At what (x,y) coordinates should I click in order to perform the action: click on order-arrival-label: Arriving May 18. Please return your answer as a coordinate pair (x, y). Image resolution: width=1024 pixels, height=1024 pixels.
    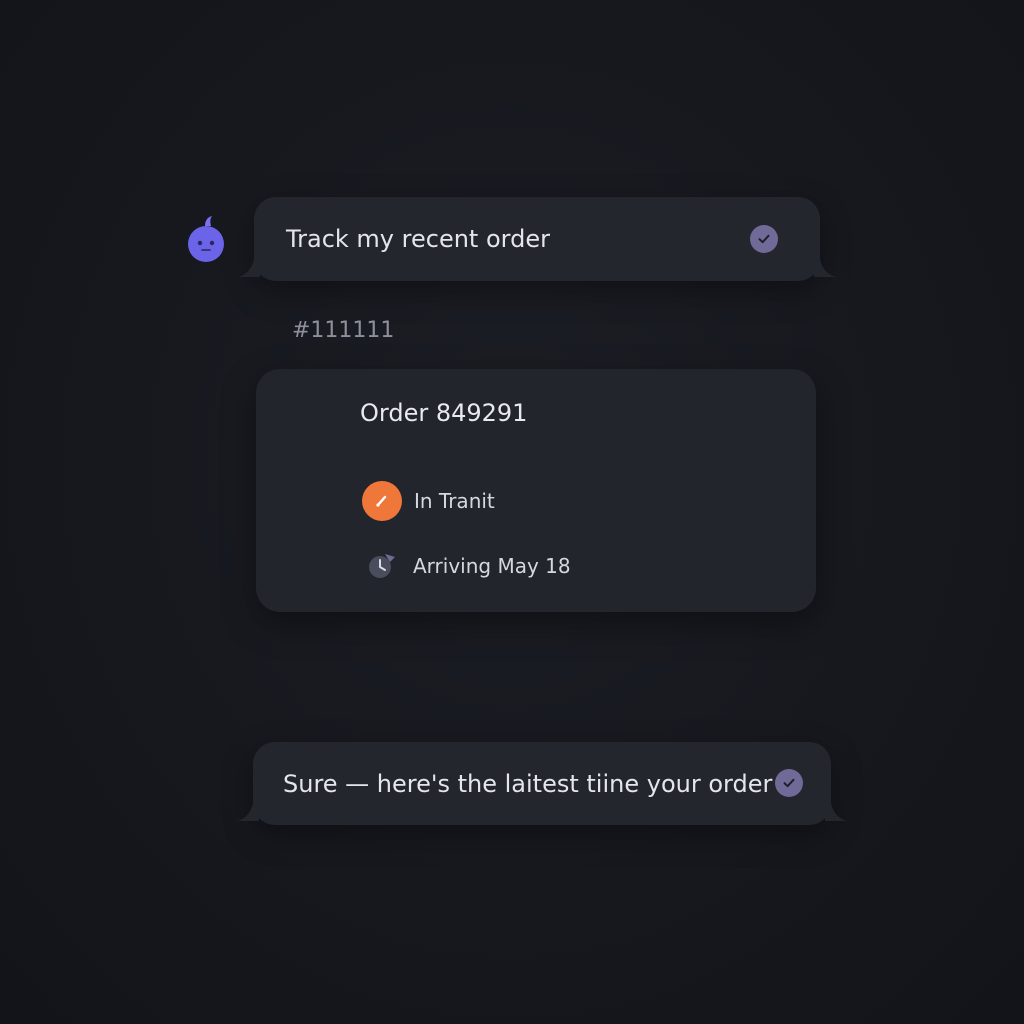
    Looking at the image, I should click on (492, 566).